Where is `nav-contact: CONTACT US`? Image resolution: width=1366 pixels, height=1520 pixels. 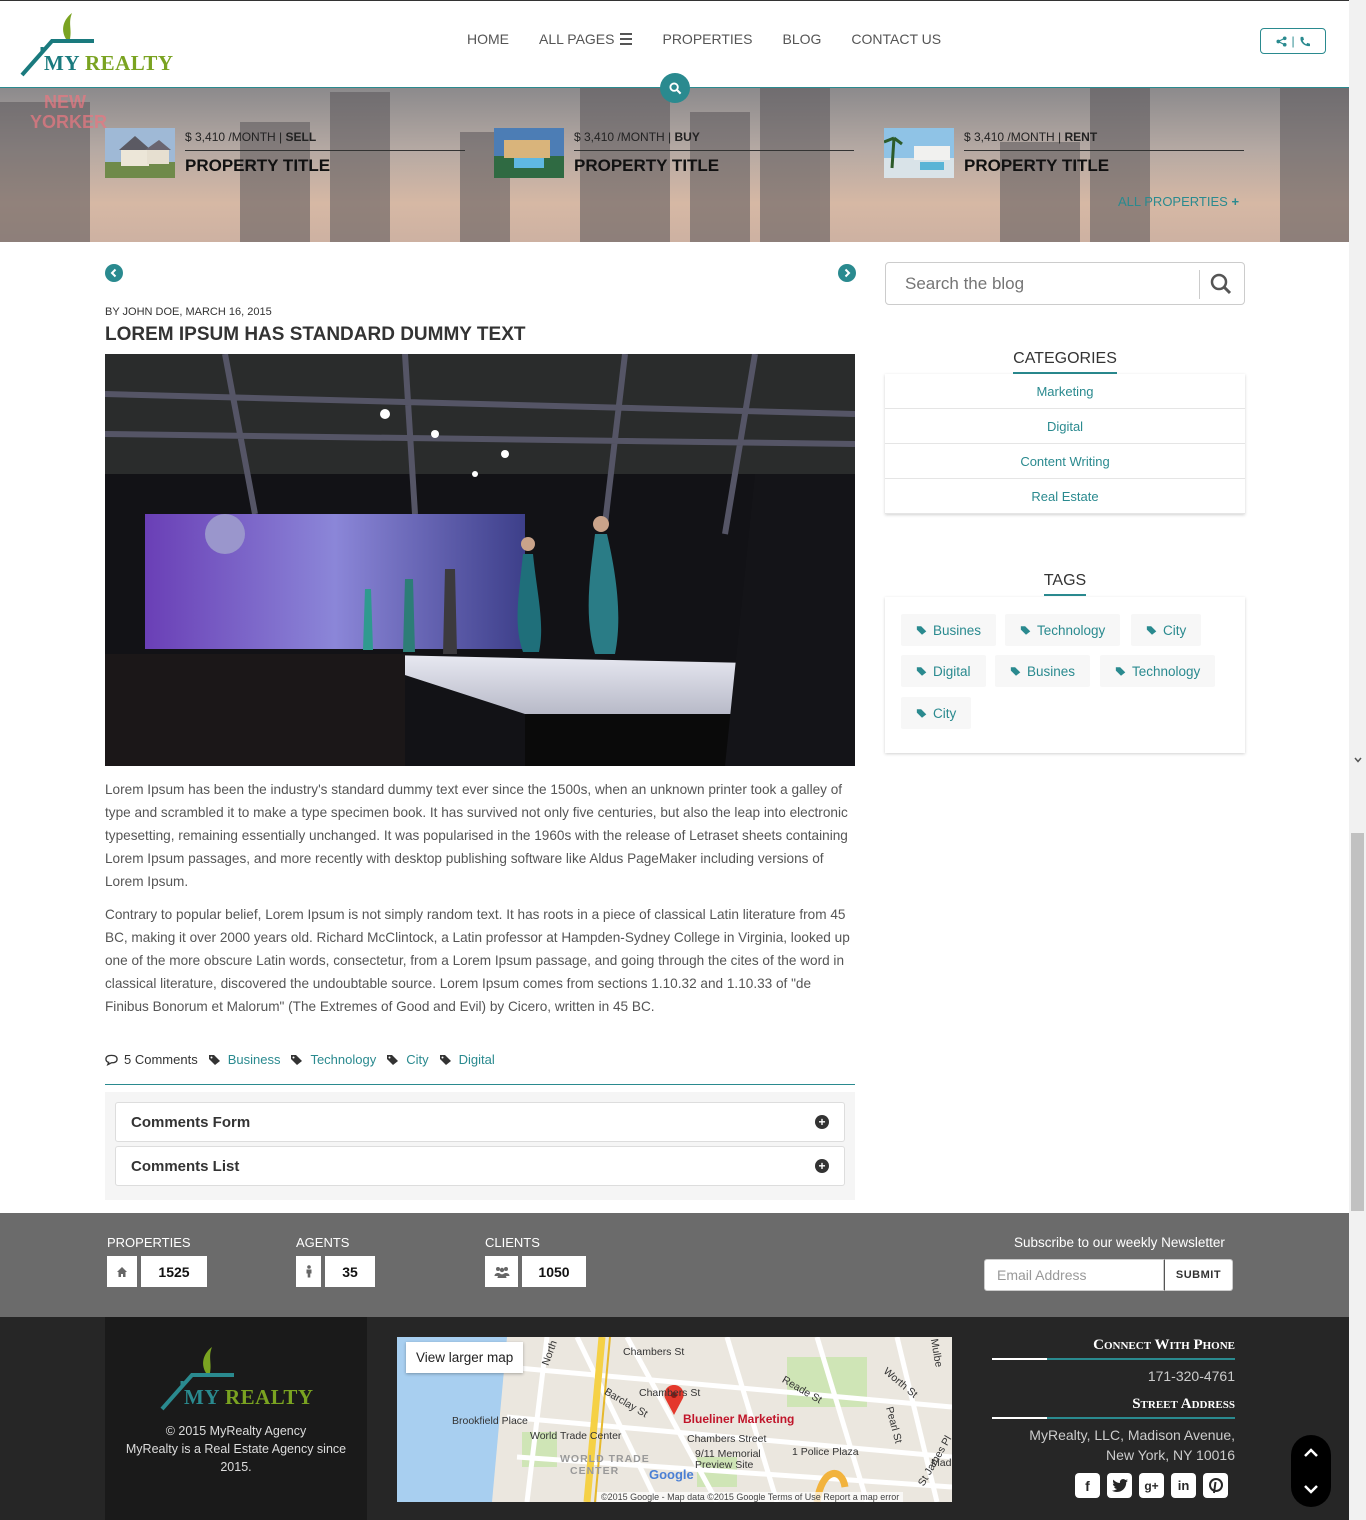 nav-contact: CONTACT US is located at coordinates (896, 39).